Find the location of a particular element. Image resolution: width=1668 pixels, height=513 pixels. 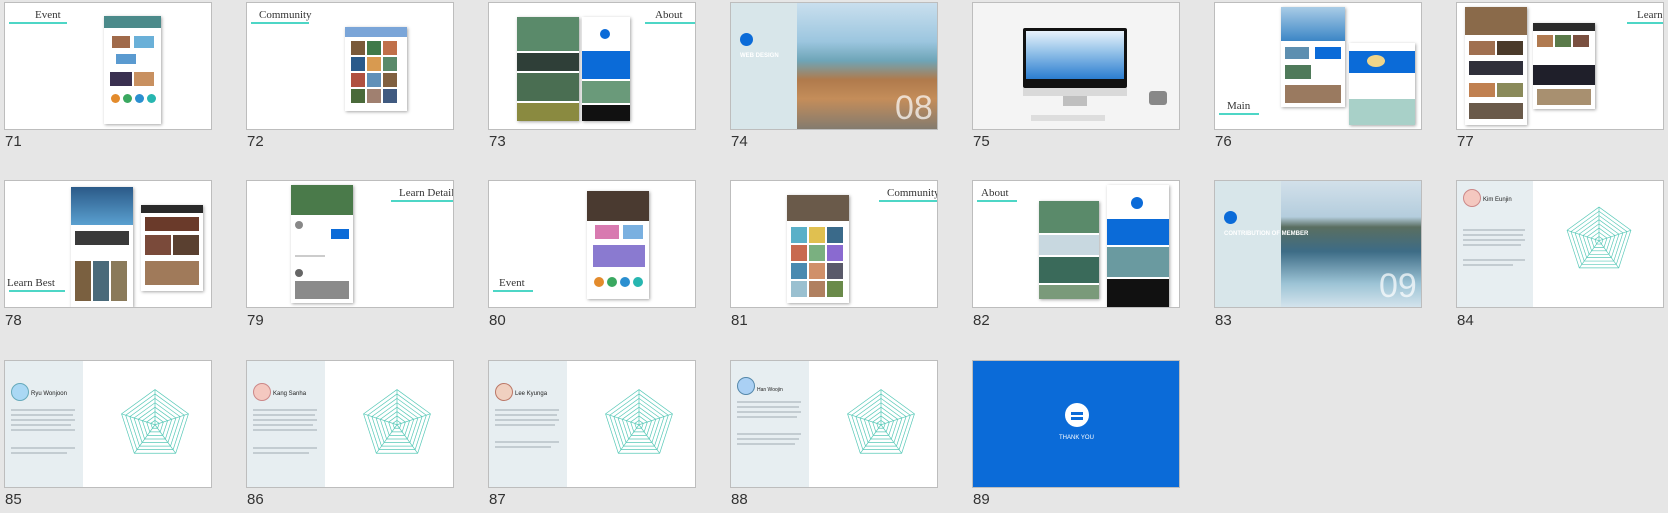

slide-82-thumbnail: About is located at coordinates (1076, 244).